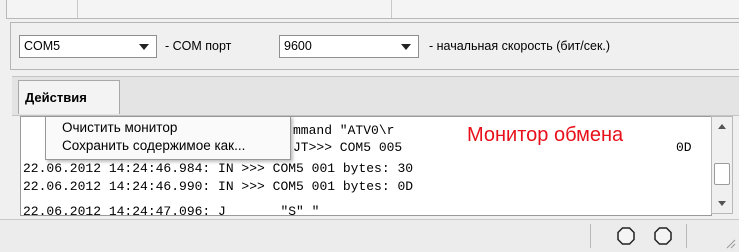  Describe the element at coordinates (348, 147) in the screenshot. I see `log-line: JT>>> COM5 005` at that location.